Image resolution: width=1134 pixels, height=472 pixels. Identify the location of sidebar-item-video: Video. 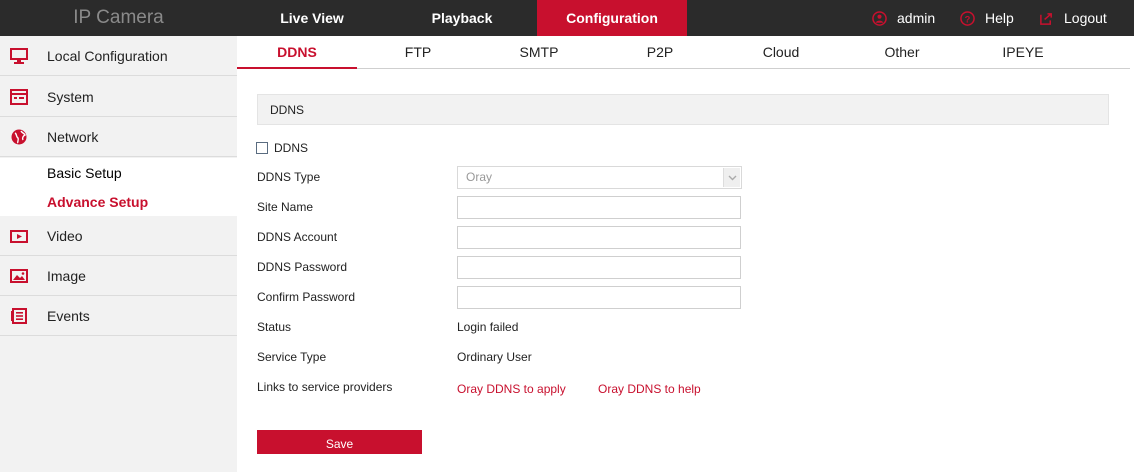
(118, 236).